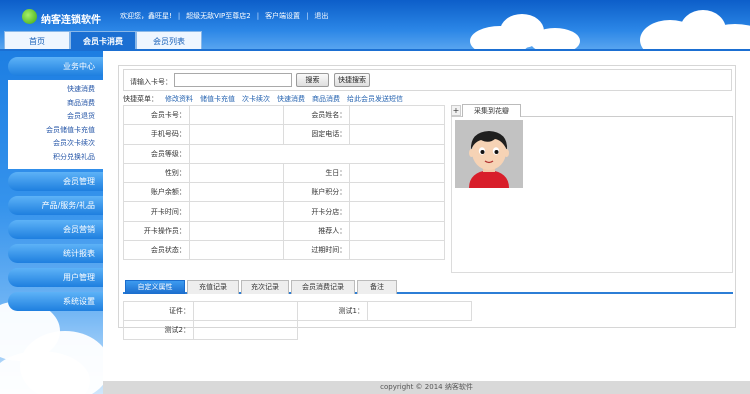 Image resolution: width=750 pixels, height=394 pixels. Describe the element at coordinates (236, 173) in the screenshot. I see `gender-value` at that location.